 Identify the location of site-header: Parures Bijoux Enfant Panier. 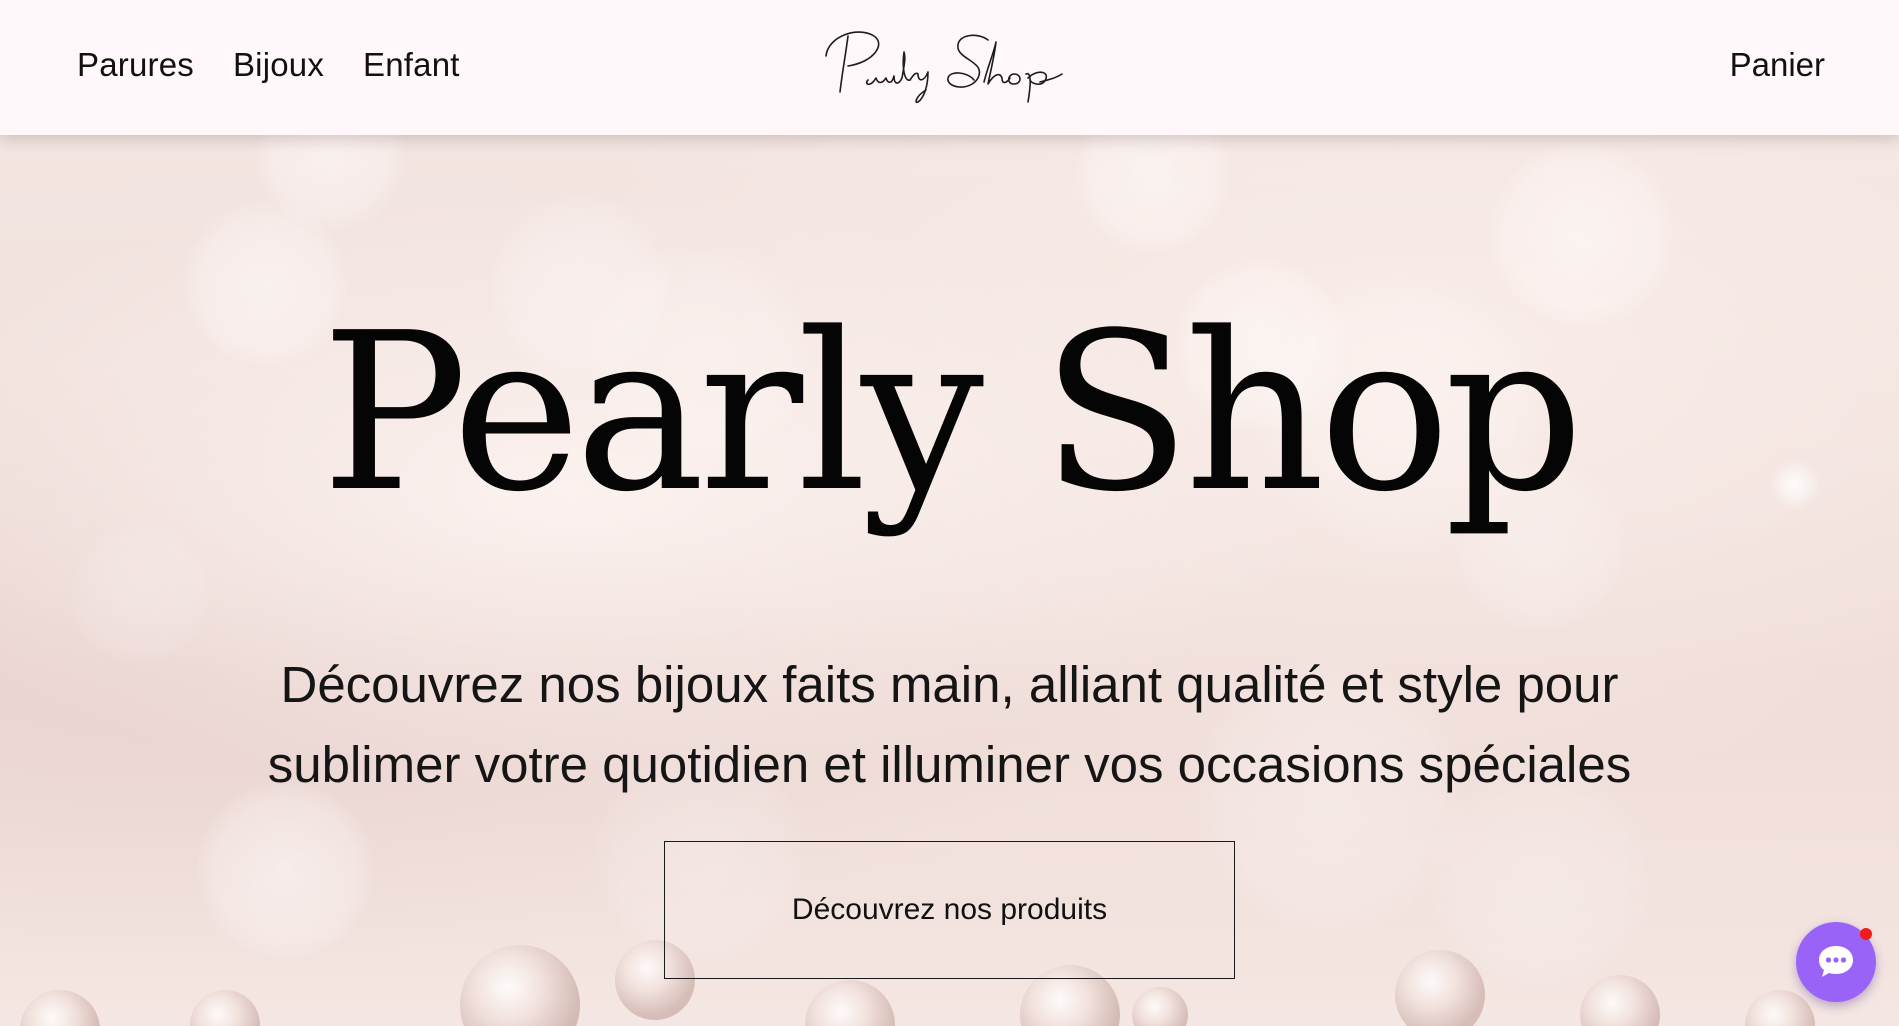
(949, 67).